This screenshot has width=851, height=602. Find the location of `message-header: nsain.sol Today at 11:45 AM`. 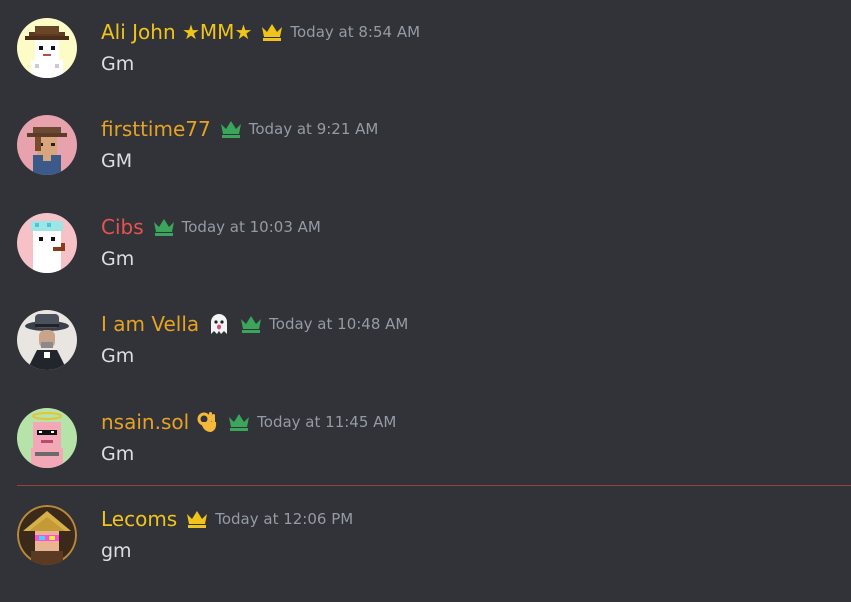

message-header: nsain.sol Today at 11:45 AM is located at coordinates (248, 422).